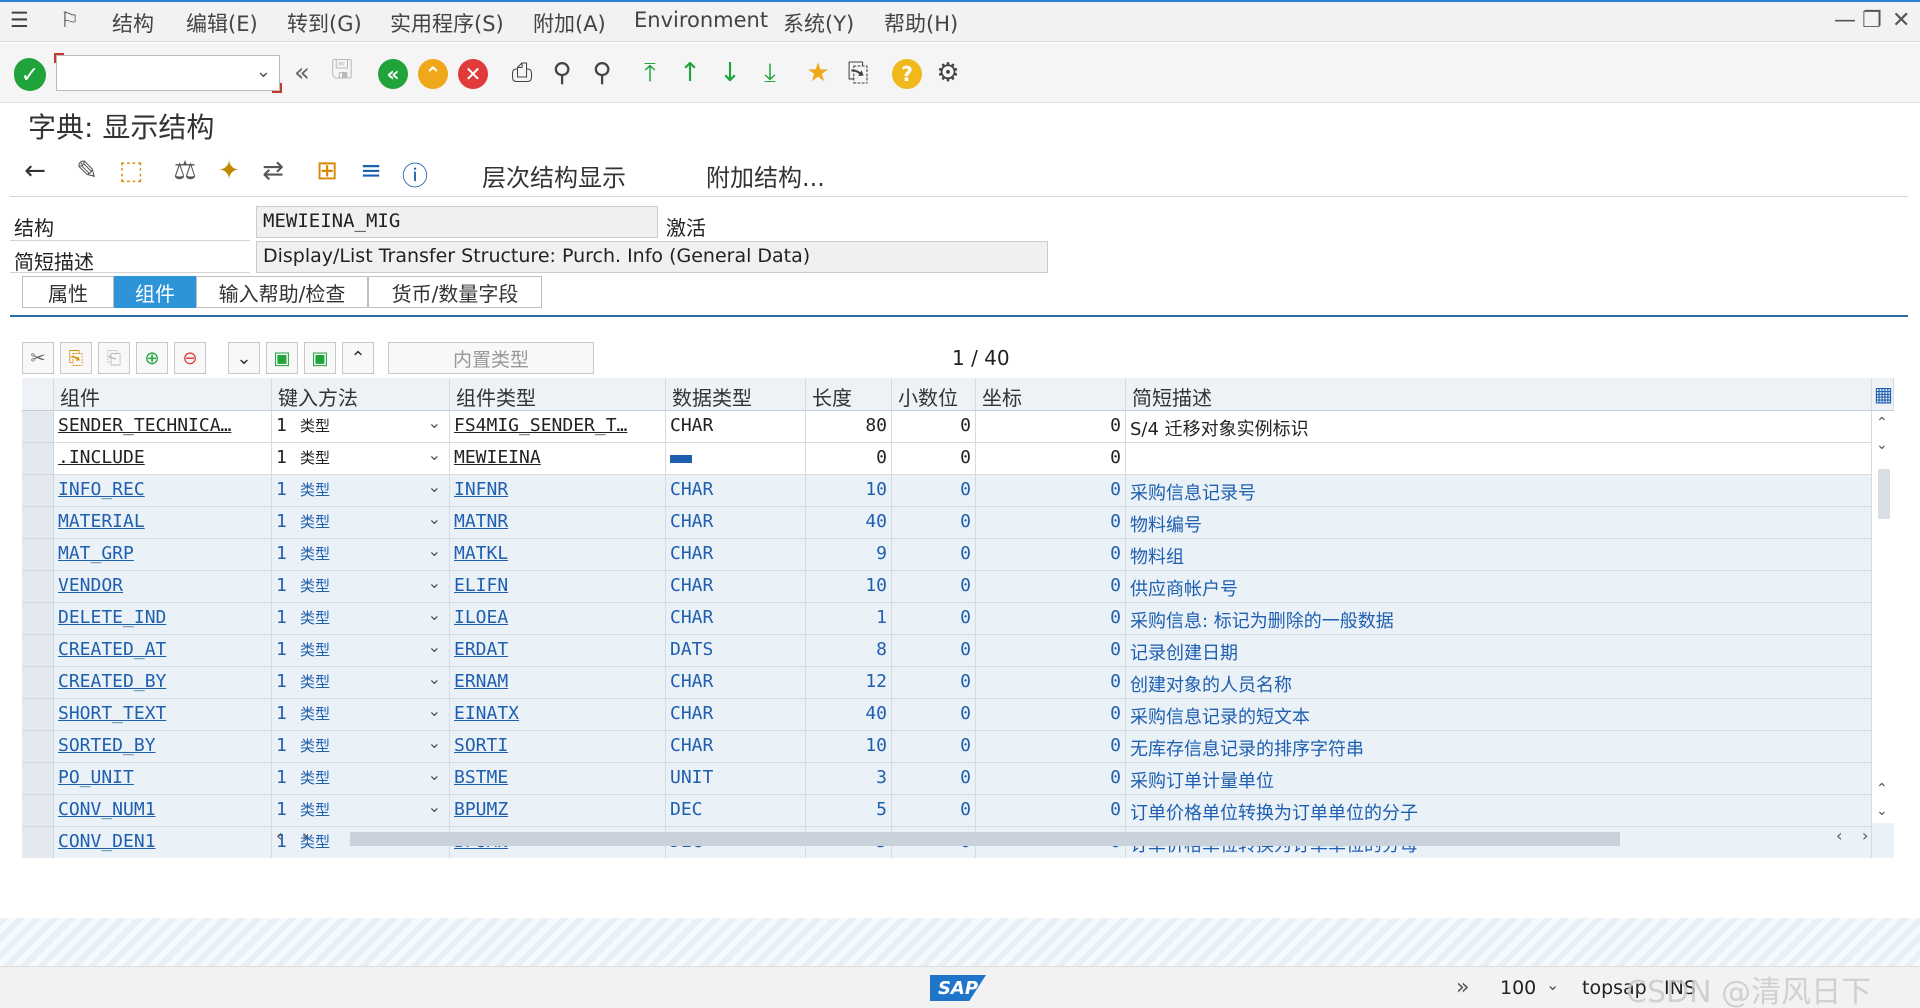  What do you see at coordinates (947, 811) in the screenshot?
I see `table-row: CONV_NUM1 1 类型 ⌄ BPUMZ DEC 5 0 0 订单价格单位转换为订单单位的分子` at bounding box center [947, 811].